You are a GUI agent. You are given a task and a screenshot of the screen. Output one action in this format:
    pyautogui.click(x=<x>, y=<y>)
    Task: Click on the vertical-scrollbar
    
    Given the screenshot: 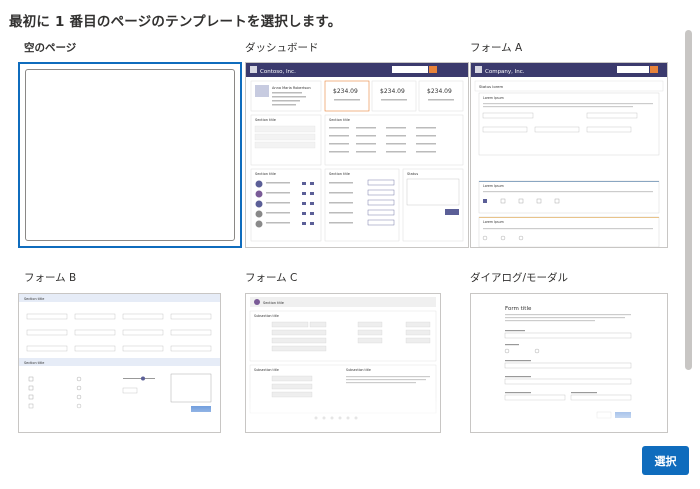 What is the action you would take?
    pyautogui.click(x=688, y=200)
    